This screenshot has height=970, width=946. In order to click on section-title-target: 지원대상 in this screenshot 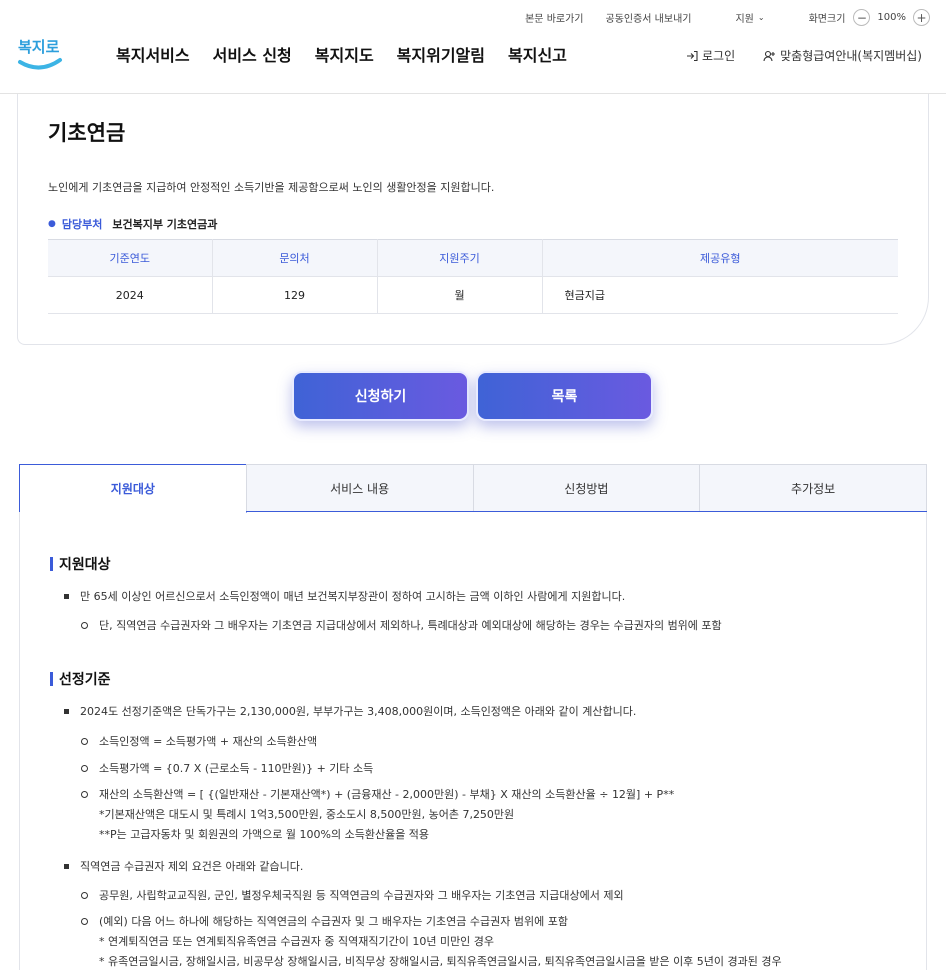, I will do `click(80, 564)`.